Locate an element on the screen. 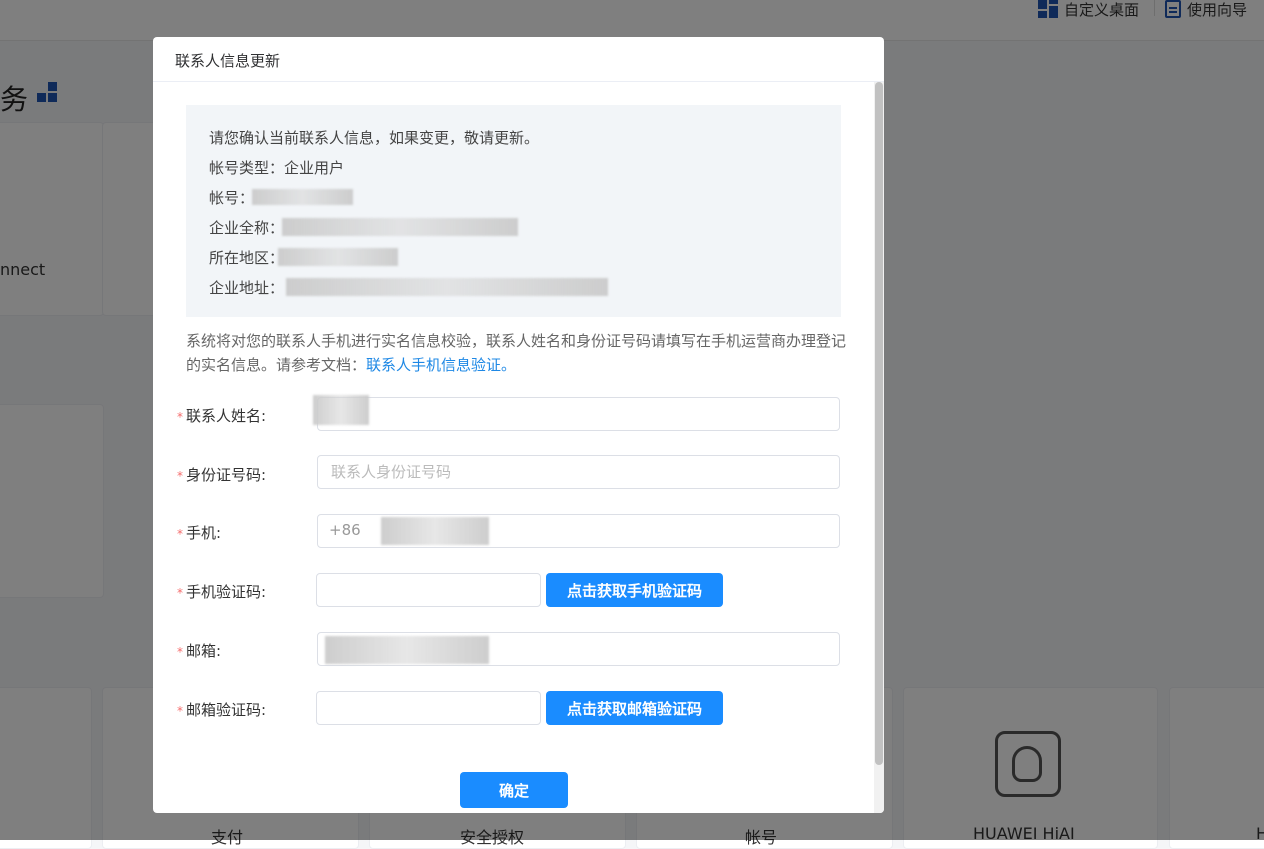  redacted-company-name is located at coordinates (400, 227).